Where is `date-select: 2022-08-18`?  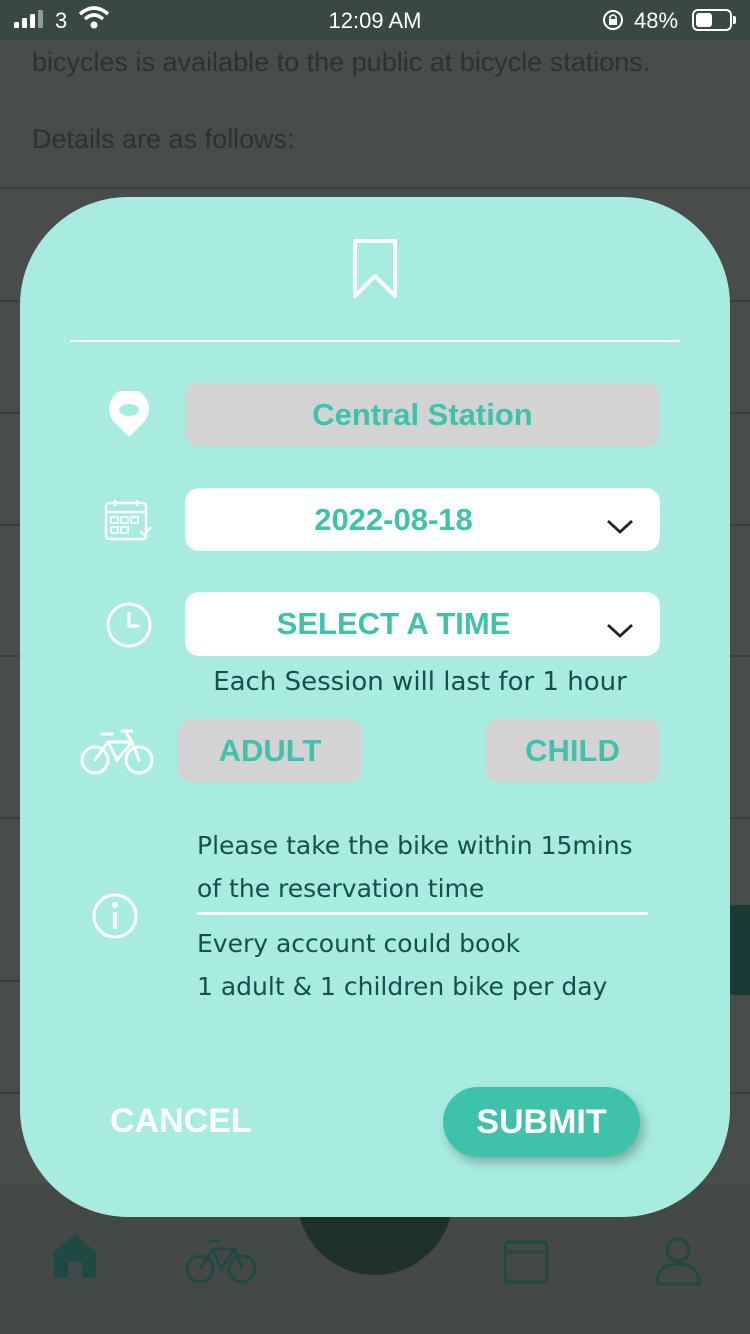 date-select: 2022-08-18 is located at coordinates (422, 519).